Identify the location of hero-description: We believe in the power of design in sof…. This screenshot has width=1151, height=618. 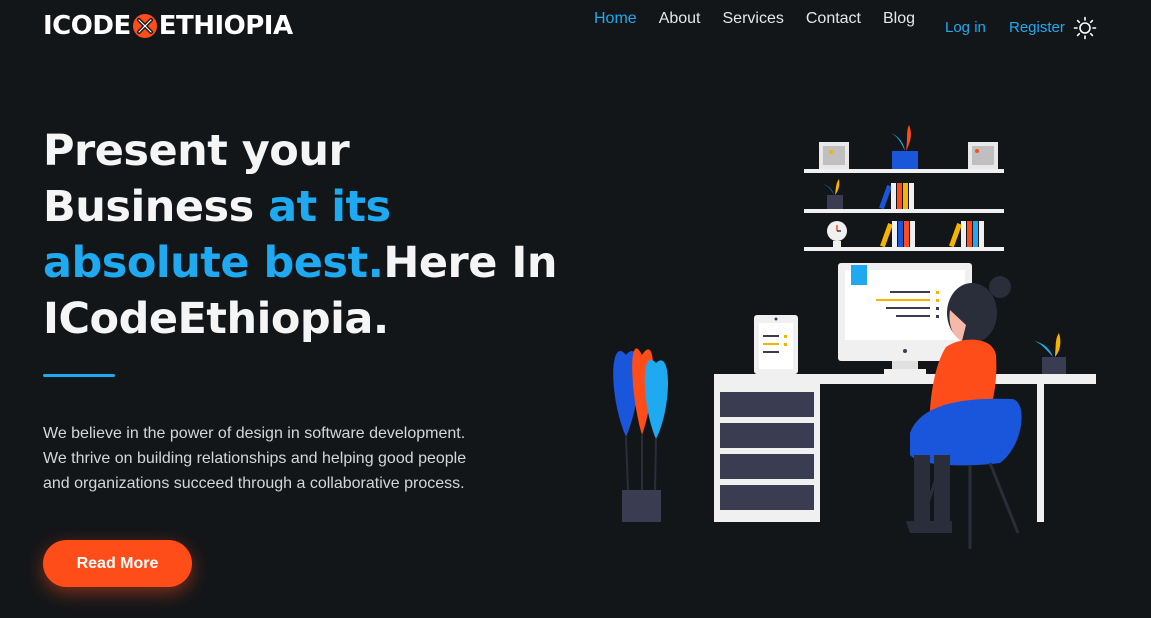
(278, 458).